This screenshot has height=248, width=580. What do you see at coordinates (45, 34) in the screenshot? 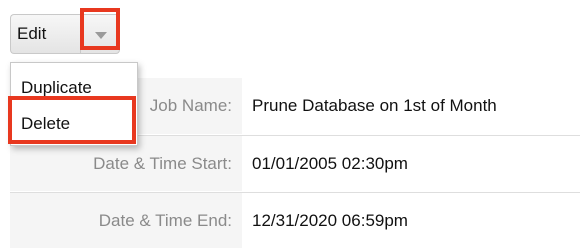
I see `edit-button: Edit` at bounding box center [45, 34].